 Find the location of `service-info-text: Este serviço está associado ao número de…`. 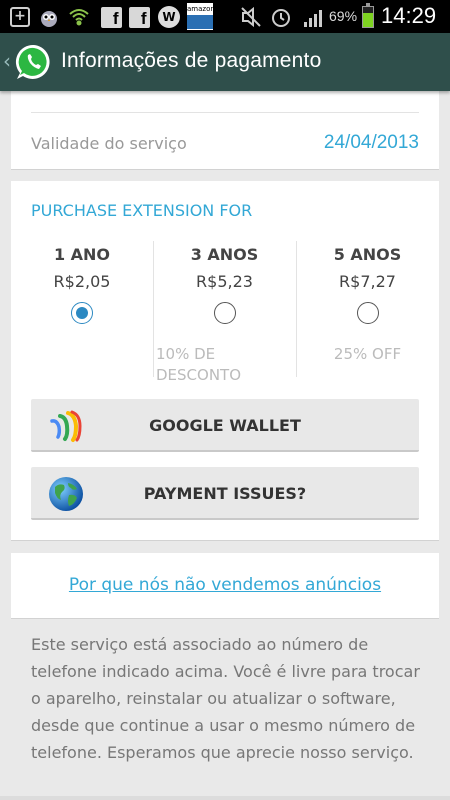

service-info-text: Este serviço está associado ao número de… is located at coordinates (225, 698).